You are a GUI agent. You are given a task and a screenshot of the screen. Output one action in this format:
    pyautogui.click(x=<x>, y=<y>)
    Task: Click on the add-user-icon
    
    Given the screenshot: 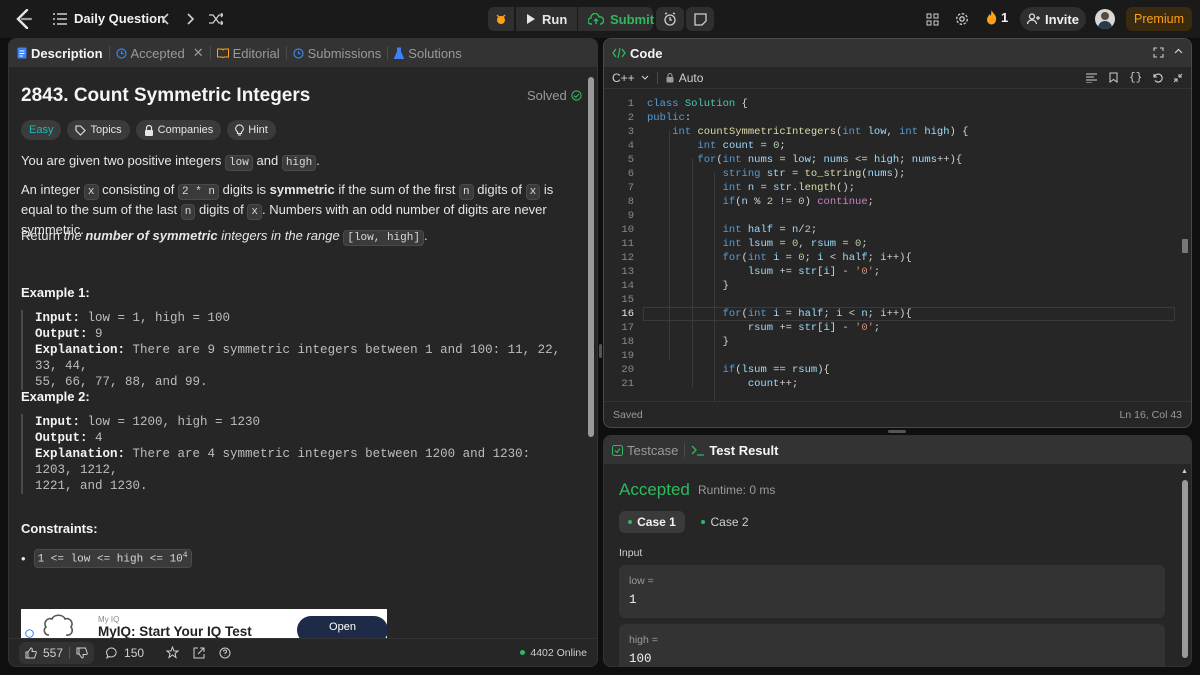 What is the action you would take?
    pyautogui.click(x=1034, y=19)
    